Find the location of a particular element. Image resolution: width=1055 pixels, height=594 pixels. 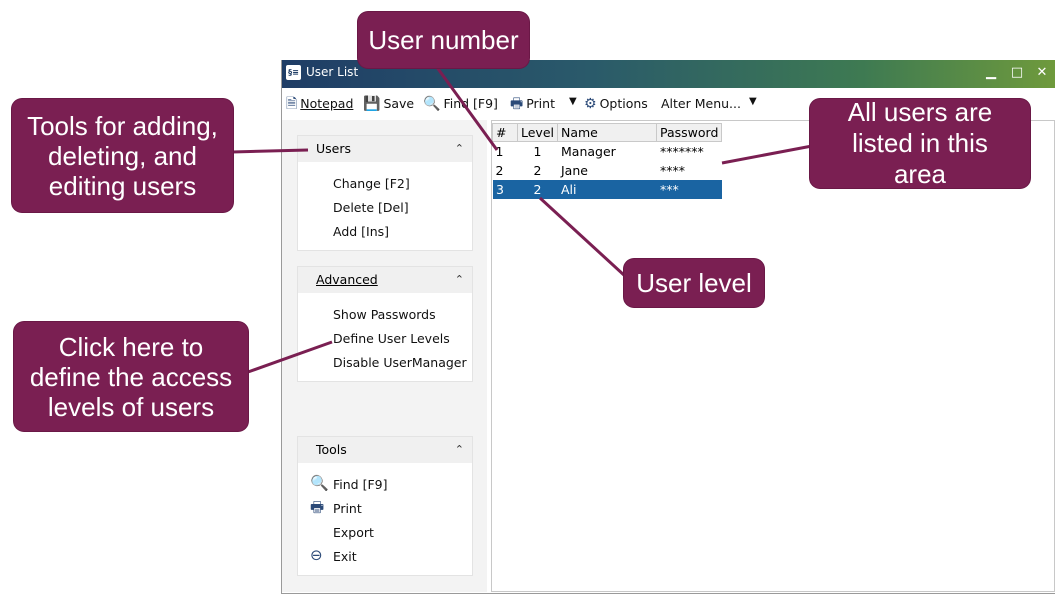

user-level-connector is located at coordinates (582, 237).